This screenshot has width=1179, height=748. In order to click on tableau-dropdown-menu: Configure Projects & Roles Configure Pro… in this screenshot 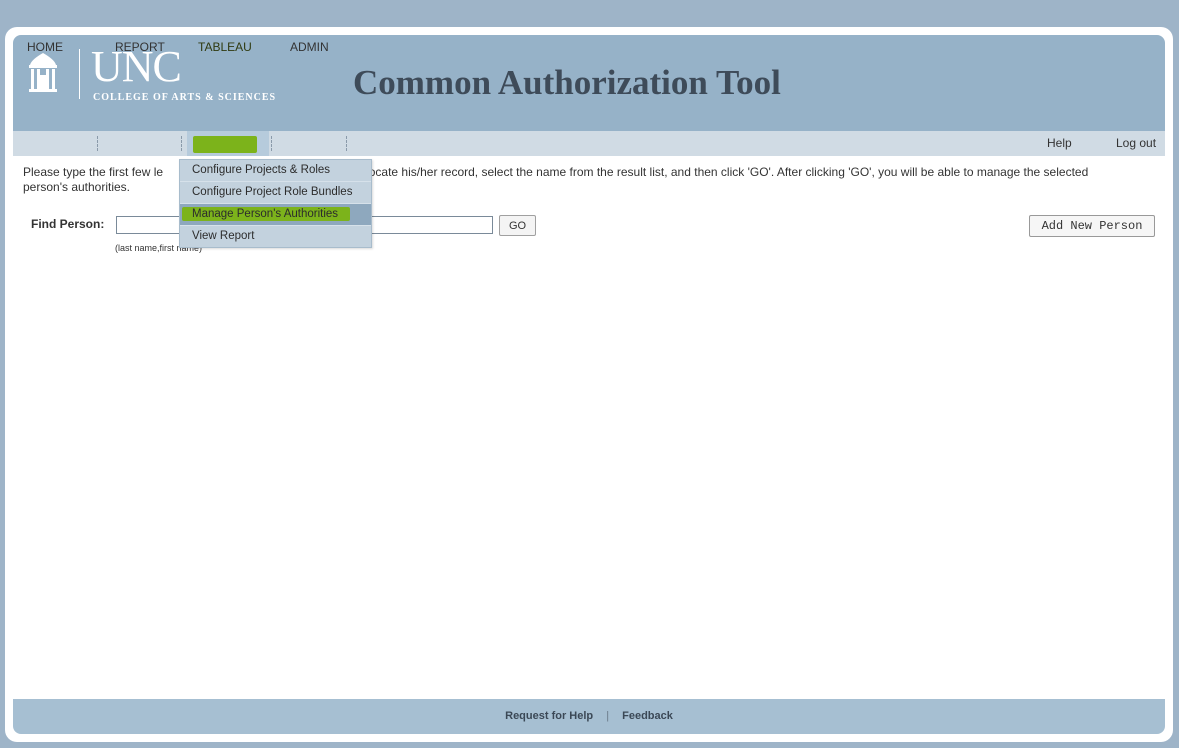, I will do `click(275, 203)`.